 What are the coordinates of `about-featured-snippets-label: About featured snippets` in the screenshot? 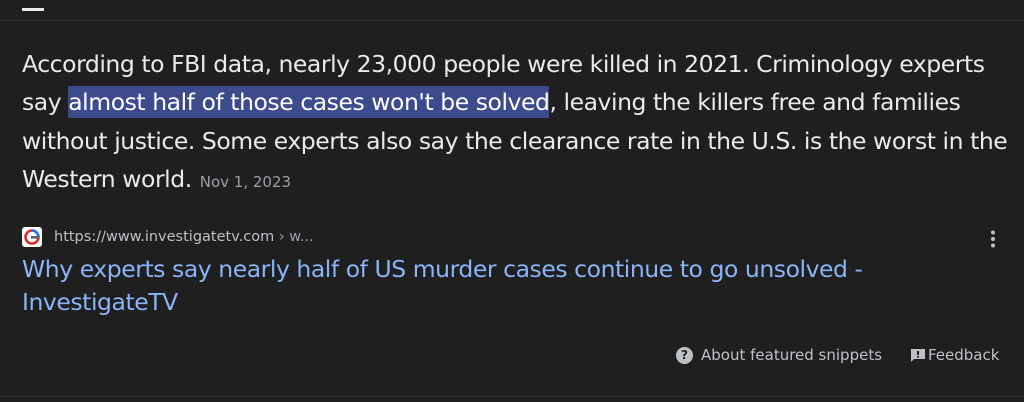 It's located at (792, 355).